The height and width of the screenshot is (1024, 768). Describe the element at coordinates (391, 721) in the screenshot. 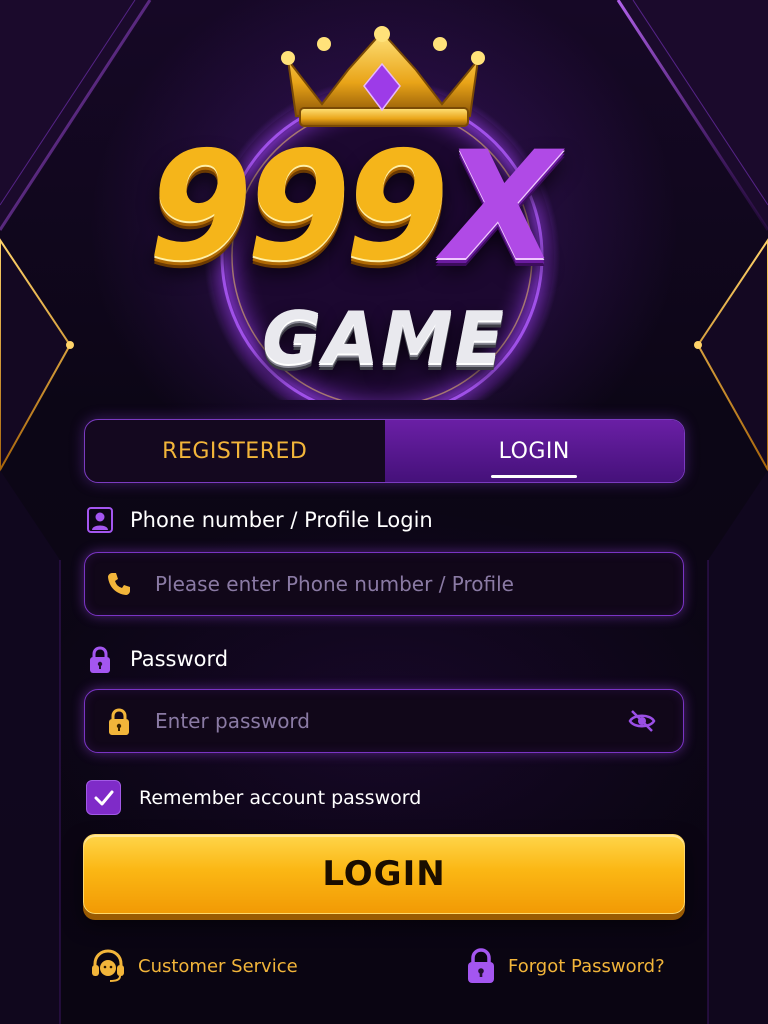

I see `password-input` at that location.